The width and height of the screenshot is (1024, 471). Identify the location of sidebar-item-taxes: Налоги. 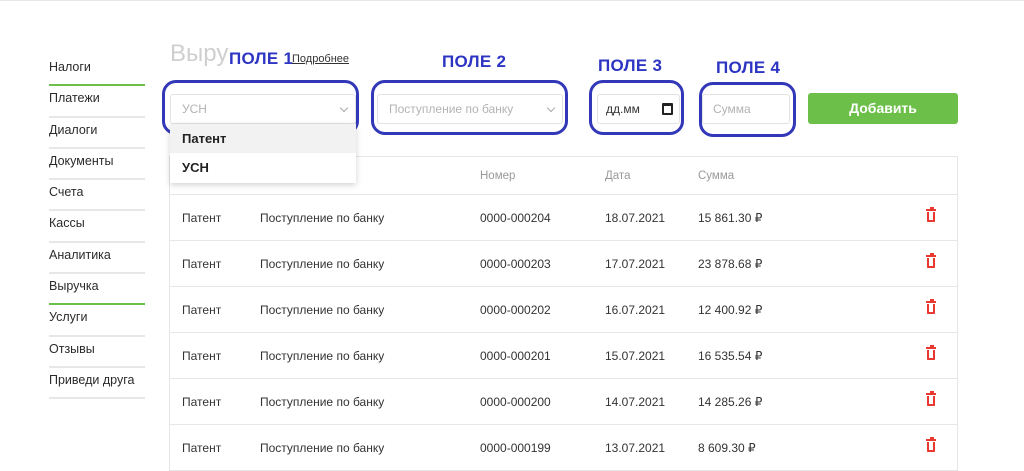
(97, 71).